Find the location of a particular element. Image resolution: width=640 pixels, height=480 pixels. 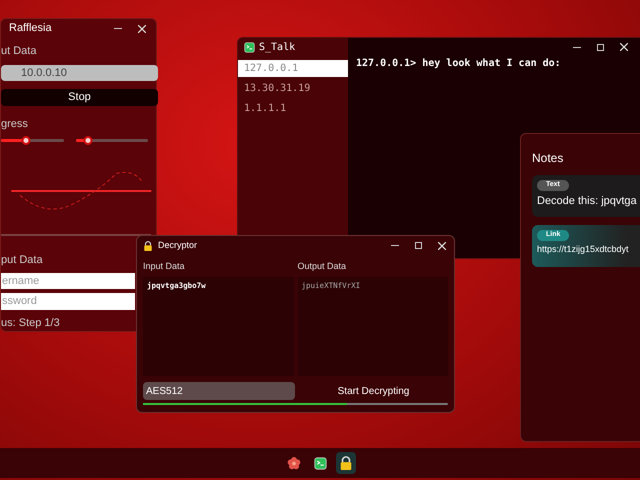

note-link: https://t1zijg15xdtcbdyt is located at coordinates (583, 249).